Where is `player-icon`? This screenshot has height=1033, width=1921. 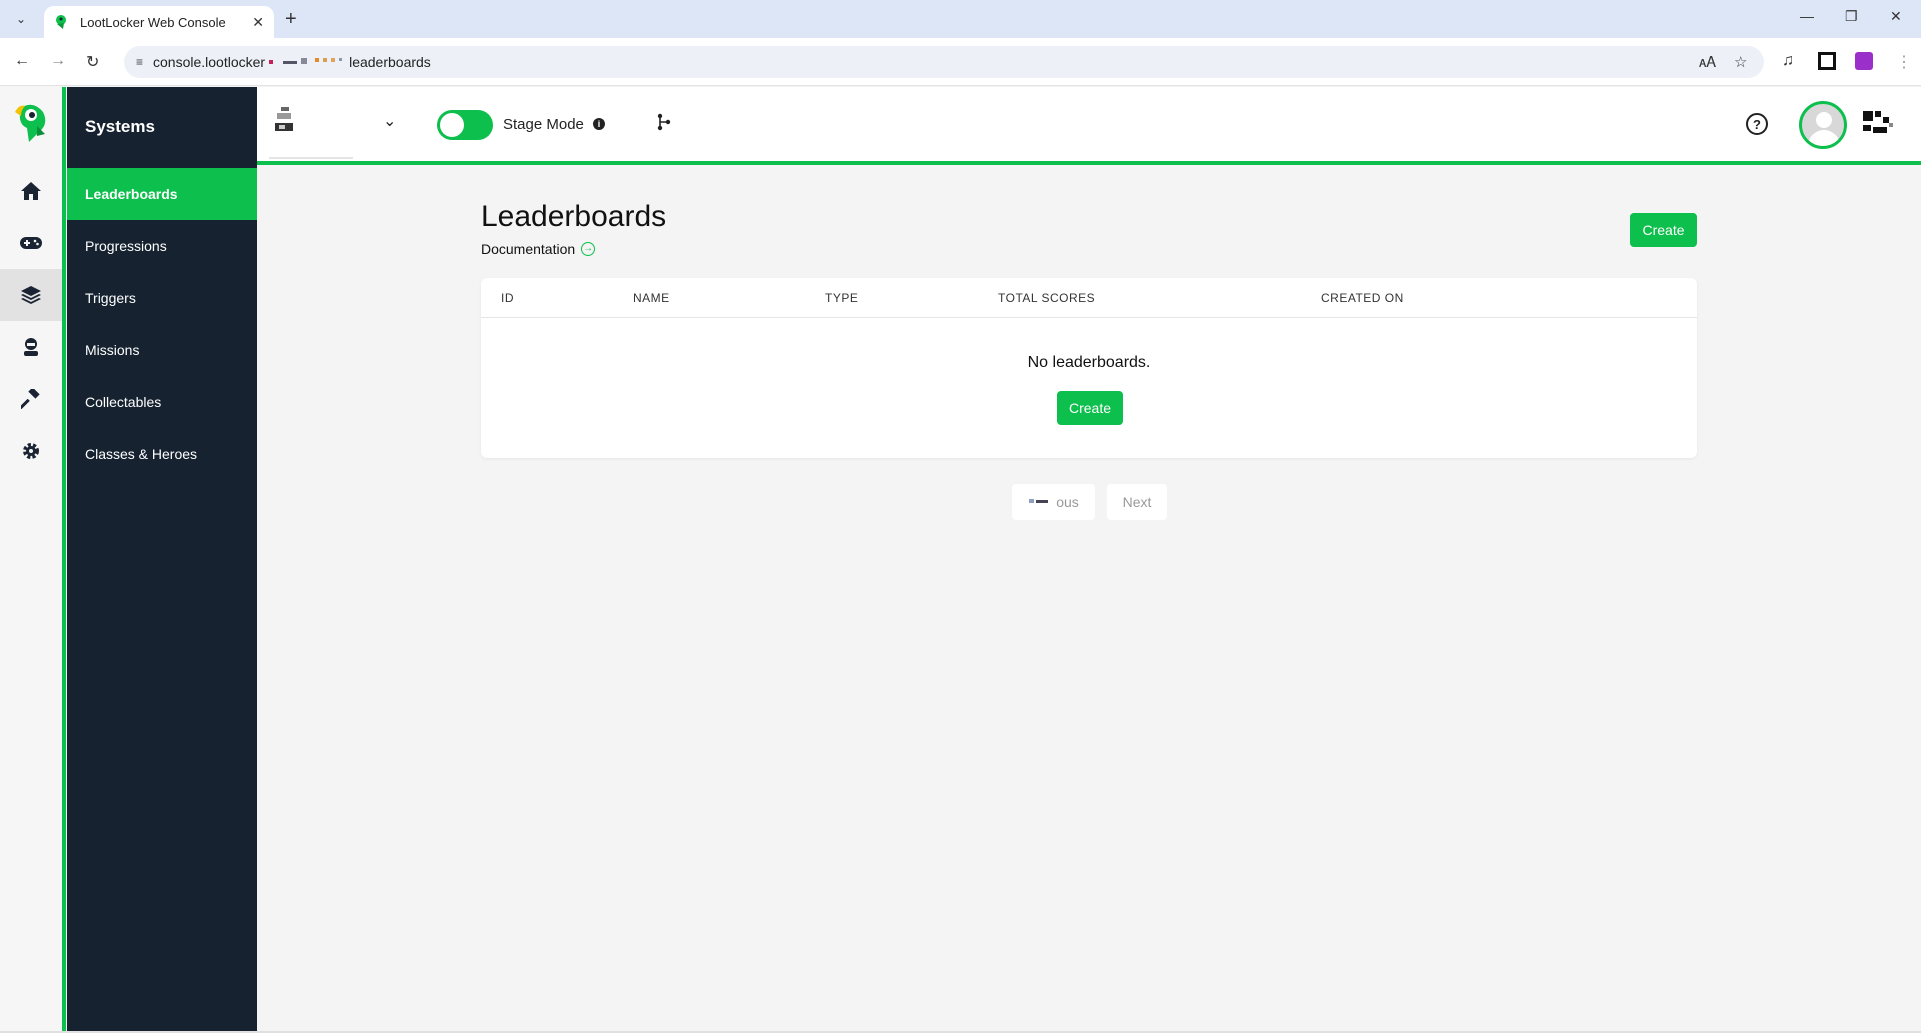 player-icon is located at coordinates (31, 347).